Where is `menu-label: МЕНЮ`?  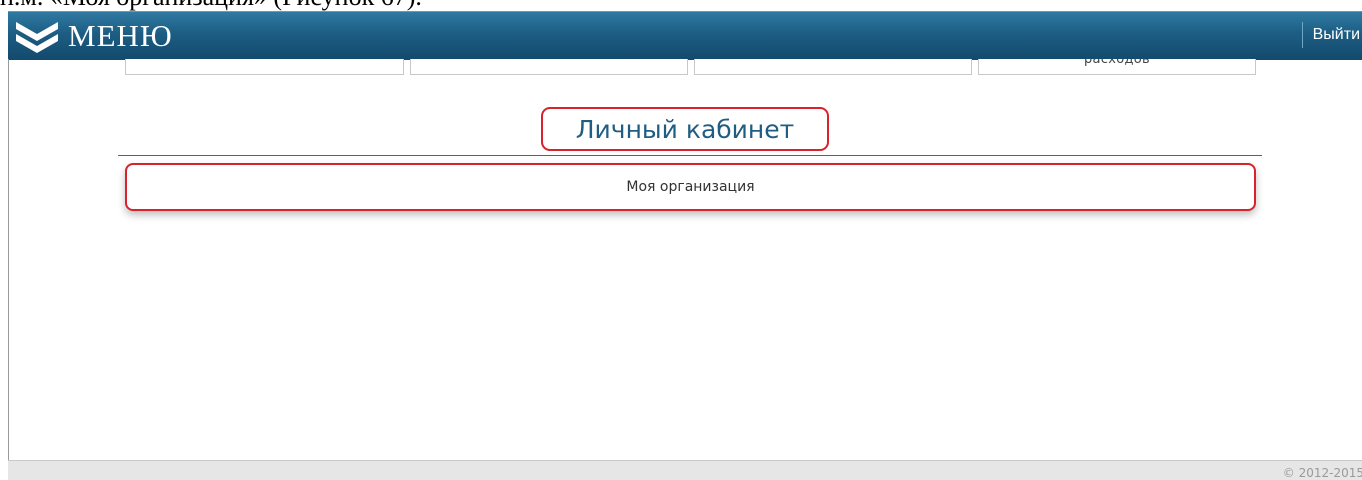 menu-label: МЕНЮ is located at coordinates (120, 35).